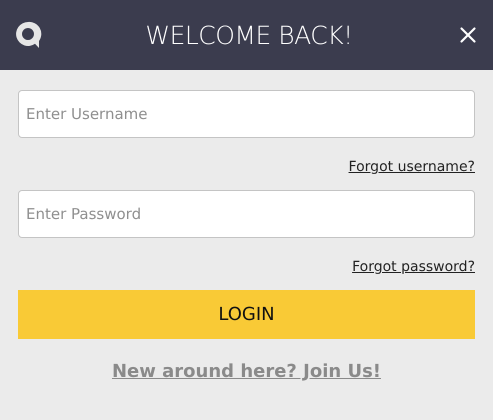  What do you see at coordinates (413, 267) in the screenshot?
I see `forgot-link: Forgot password?` at bounding box center [413, 267].